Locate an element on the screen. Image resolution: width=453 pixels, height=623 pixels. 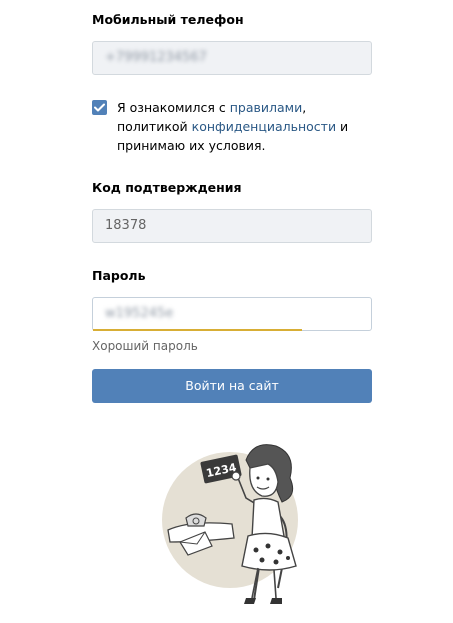
code-label: Код подтверждения is located at coordinates (167, 187).